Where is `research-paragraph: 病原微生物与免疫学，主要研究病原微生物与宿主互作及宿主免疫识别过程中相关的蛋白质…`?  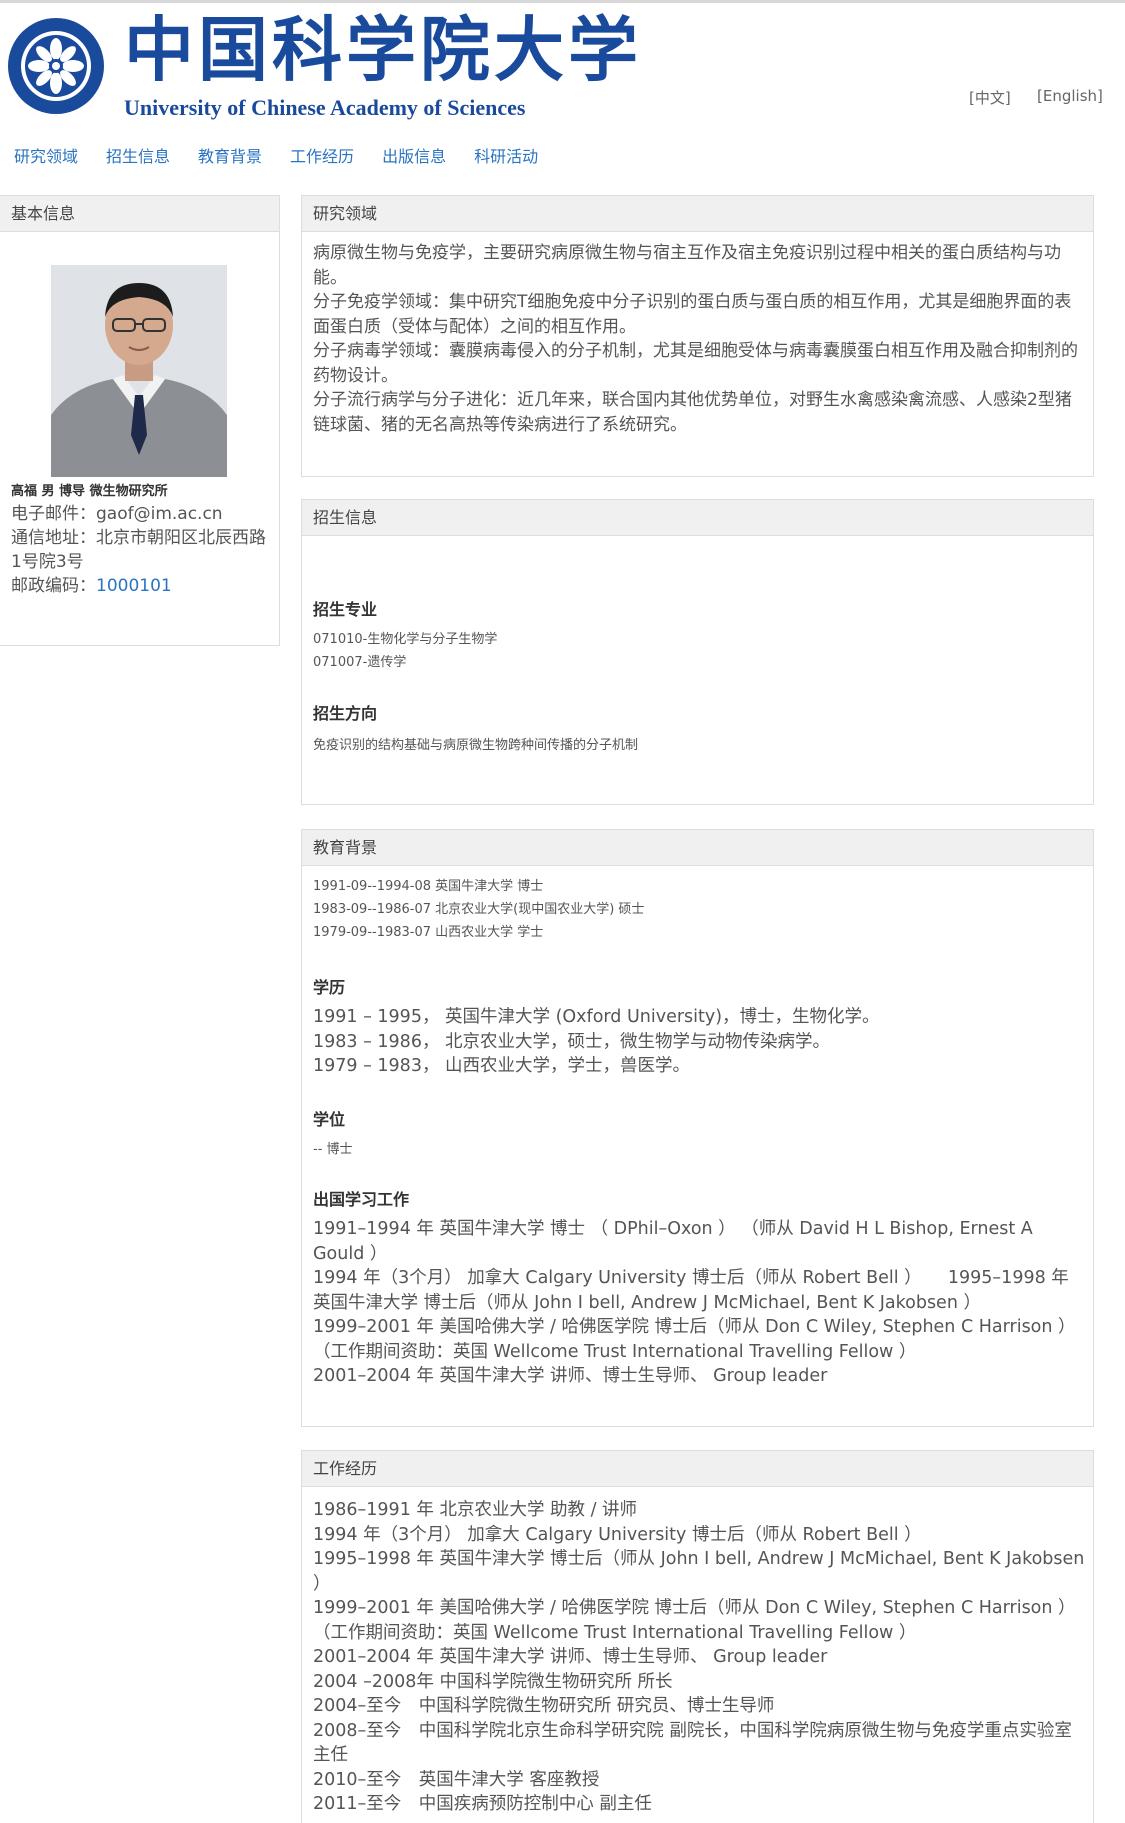
research-paragraph: 病原微生物与免疫学，主要研究病原微生物与宿主互作及宿主免疫识别过程中相关的蛋白质… is located at coordinates (687, 265).